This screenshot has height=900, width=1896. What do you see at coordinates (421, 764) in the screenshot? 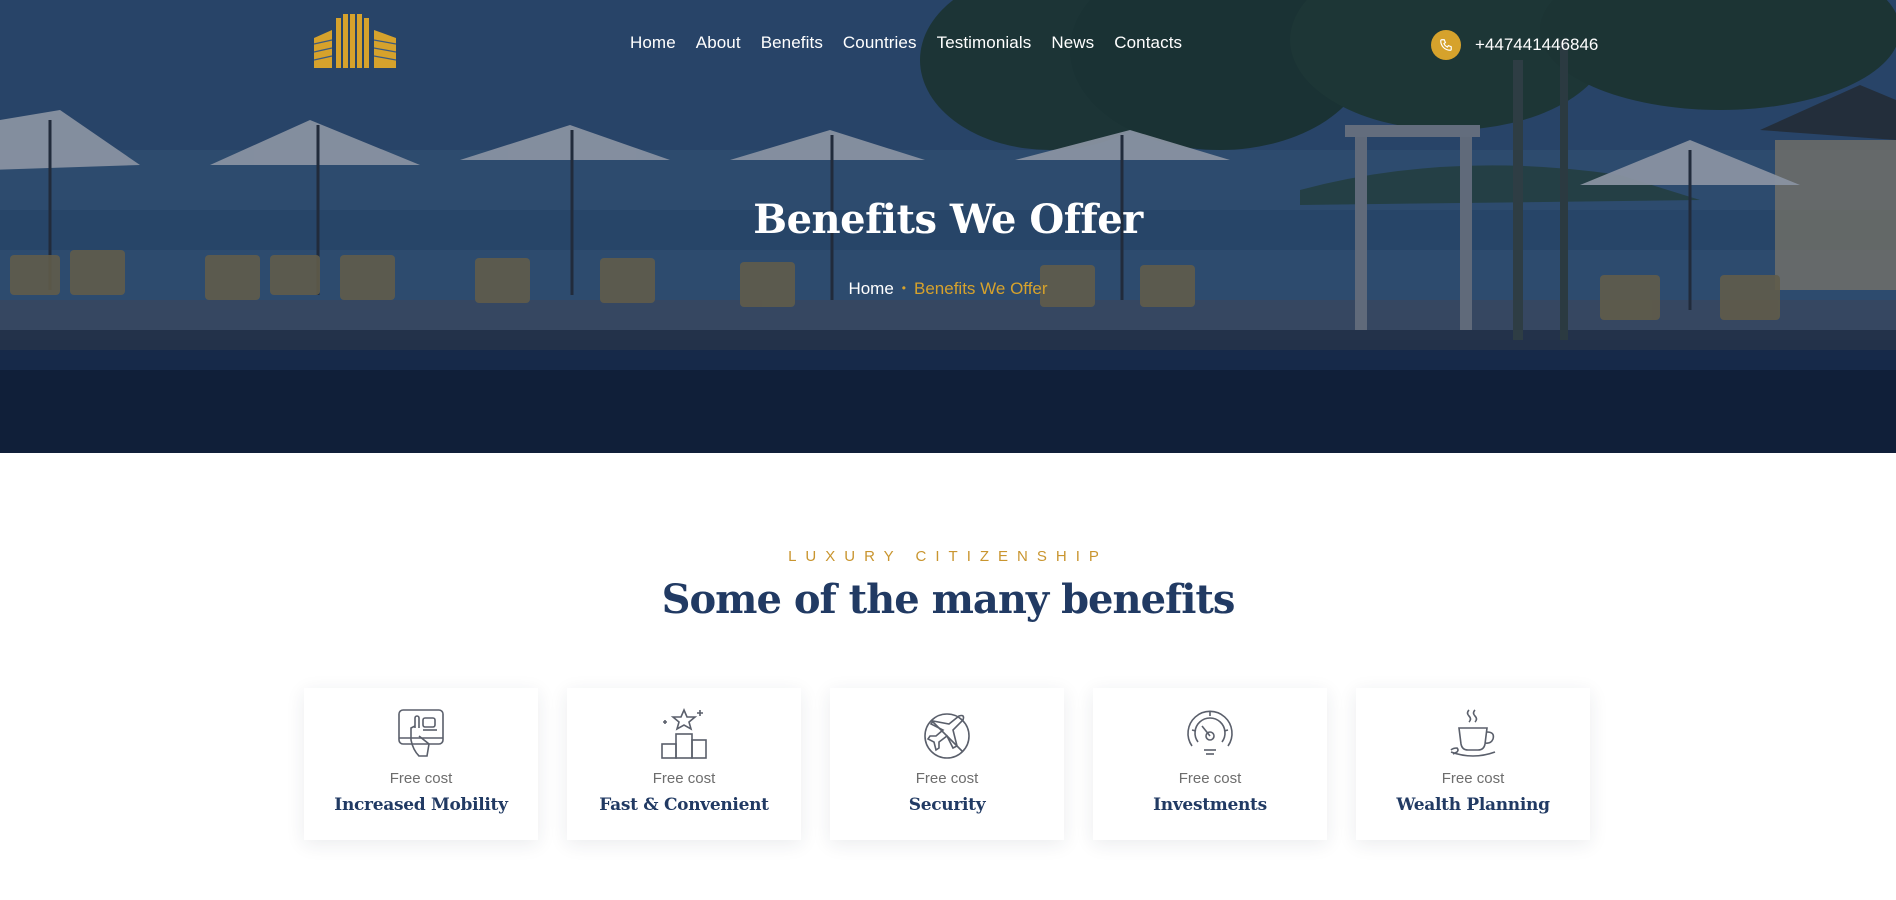
I see `benefit-card-increased-mobility: Free cost Increased Mobility` at bounding box center [421, 764].